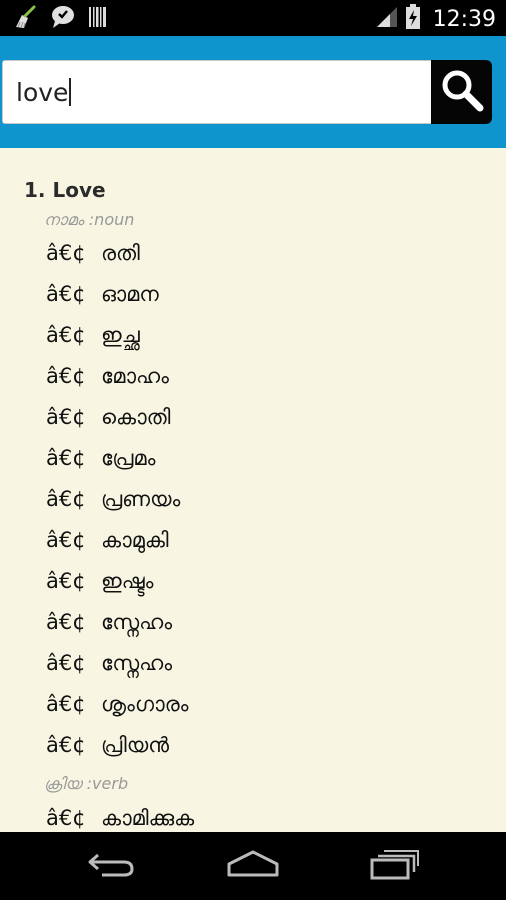 Image resolution: width=506 pixels, height=900 pixels. I want to click on meaning-text: ഇഷ്ടം, so click(127, 581).